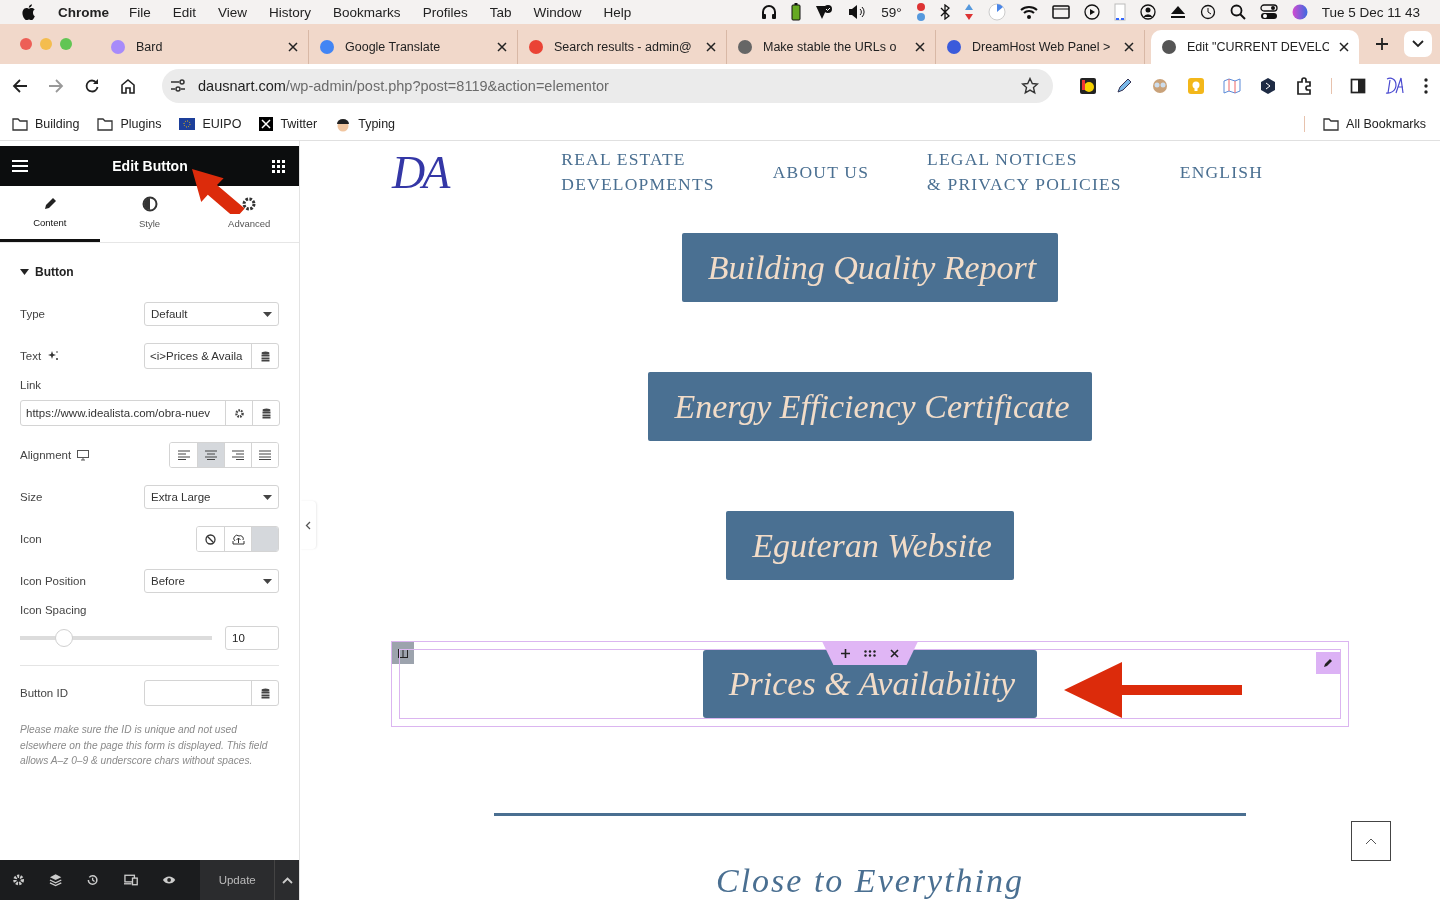  What do you see at coordinates (870, 407) in the screenshot?
I see `site-button: Energy Efficiency Certificate` at bounding box center [870, 407].